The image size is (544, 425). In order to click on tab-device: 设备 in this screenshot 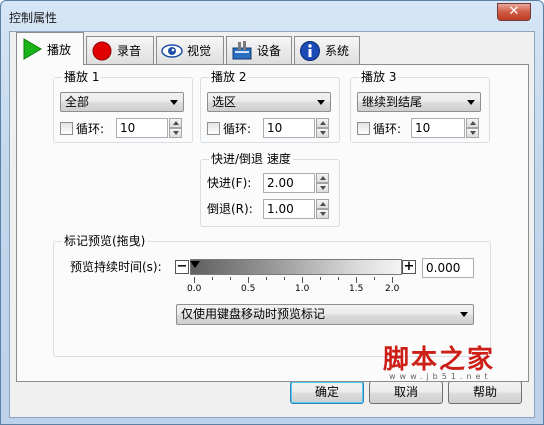, I will do `click(259, 50)`.